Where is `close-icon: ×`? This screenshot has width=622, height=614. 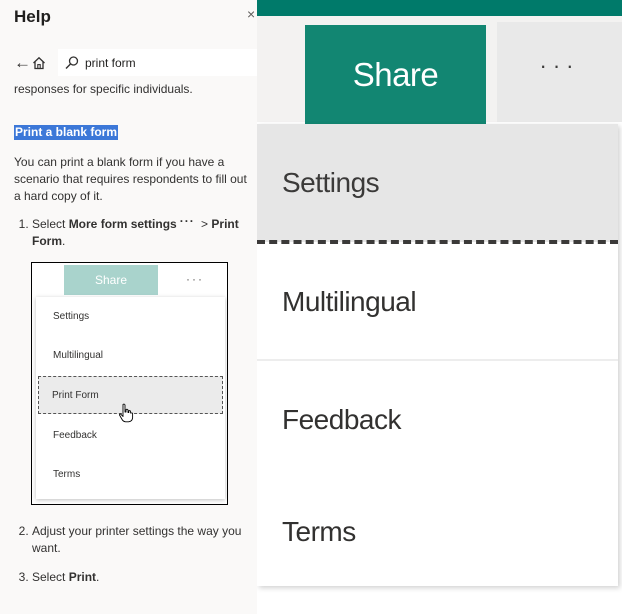
close-icon: × is located at coordinates (251, 14).